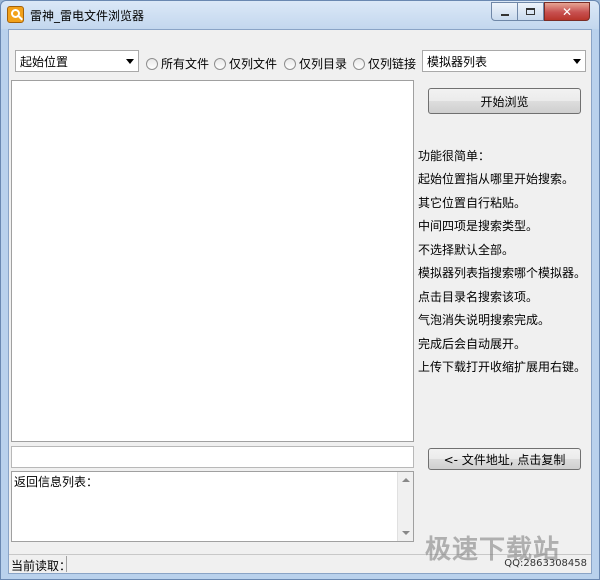  I want to click on info-log-scrollbar, so click(405, 506).